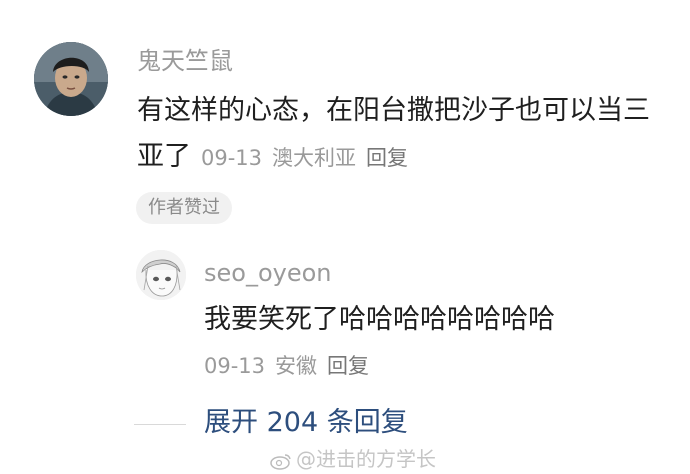 The image size is (690, 474). I want to click on weibo-logo-icon, so click(281, 461).